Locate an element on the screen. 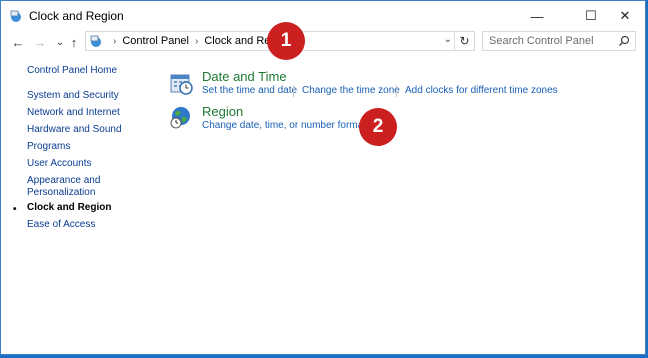  sidebar-item-appearance-and-personalization: Appearance and Personalization is located at coordinates (63, 187).